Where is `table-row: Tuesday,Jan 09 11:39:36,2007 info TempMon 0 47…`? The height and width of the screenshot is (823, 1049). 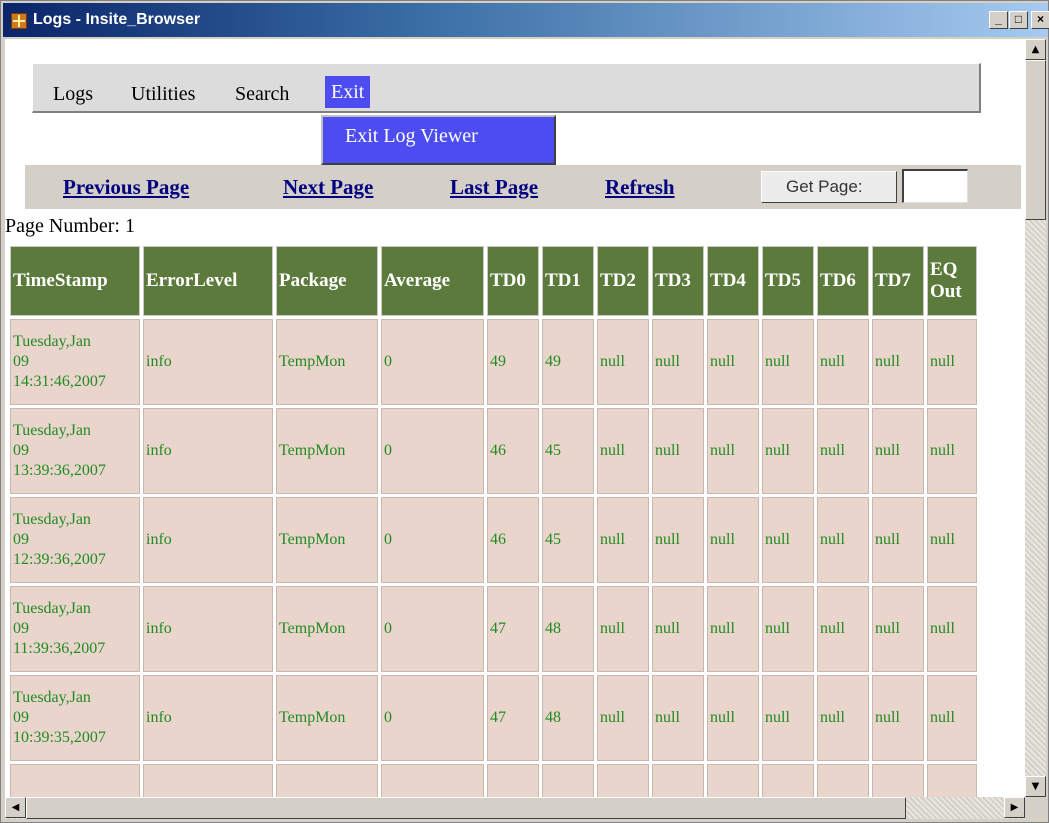 table-row: Tuesday,Jan 09 11:39:36,2007 info TempMon 0 47… is located at coordinates (493, 629).